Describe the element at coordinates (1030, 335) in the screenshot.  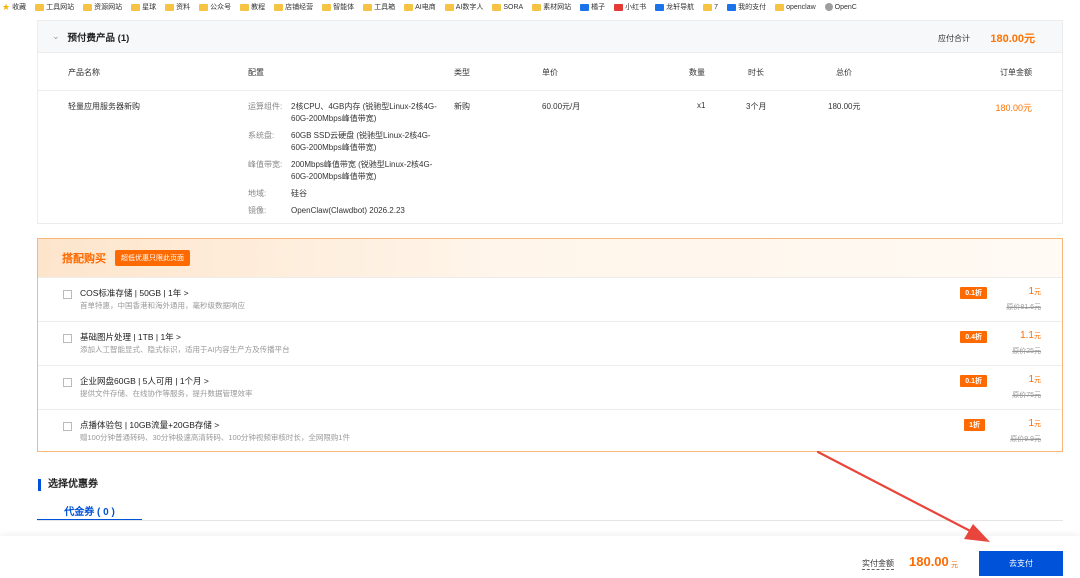
I see `addon-price: 1.1元` at that location.